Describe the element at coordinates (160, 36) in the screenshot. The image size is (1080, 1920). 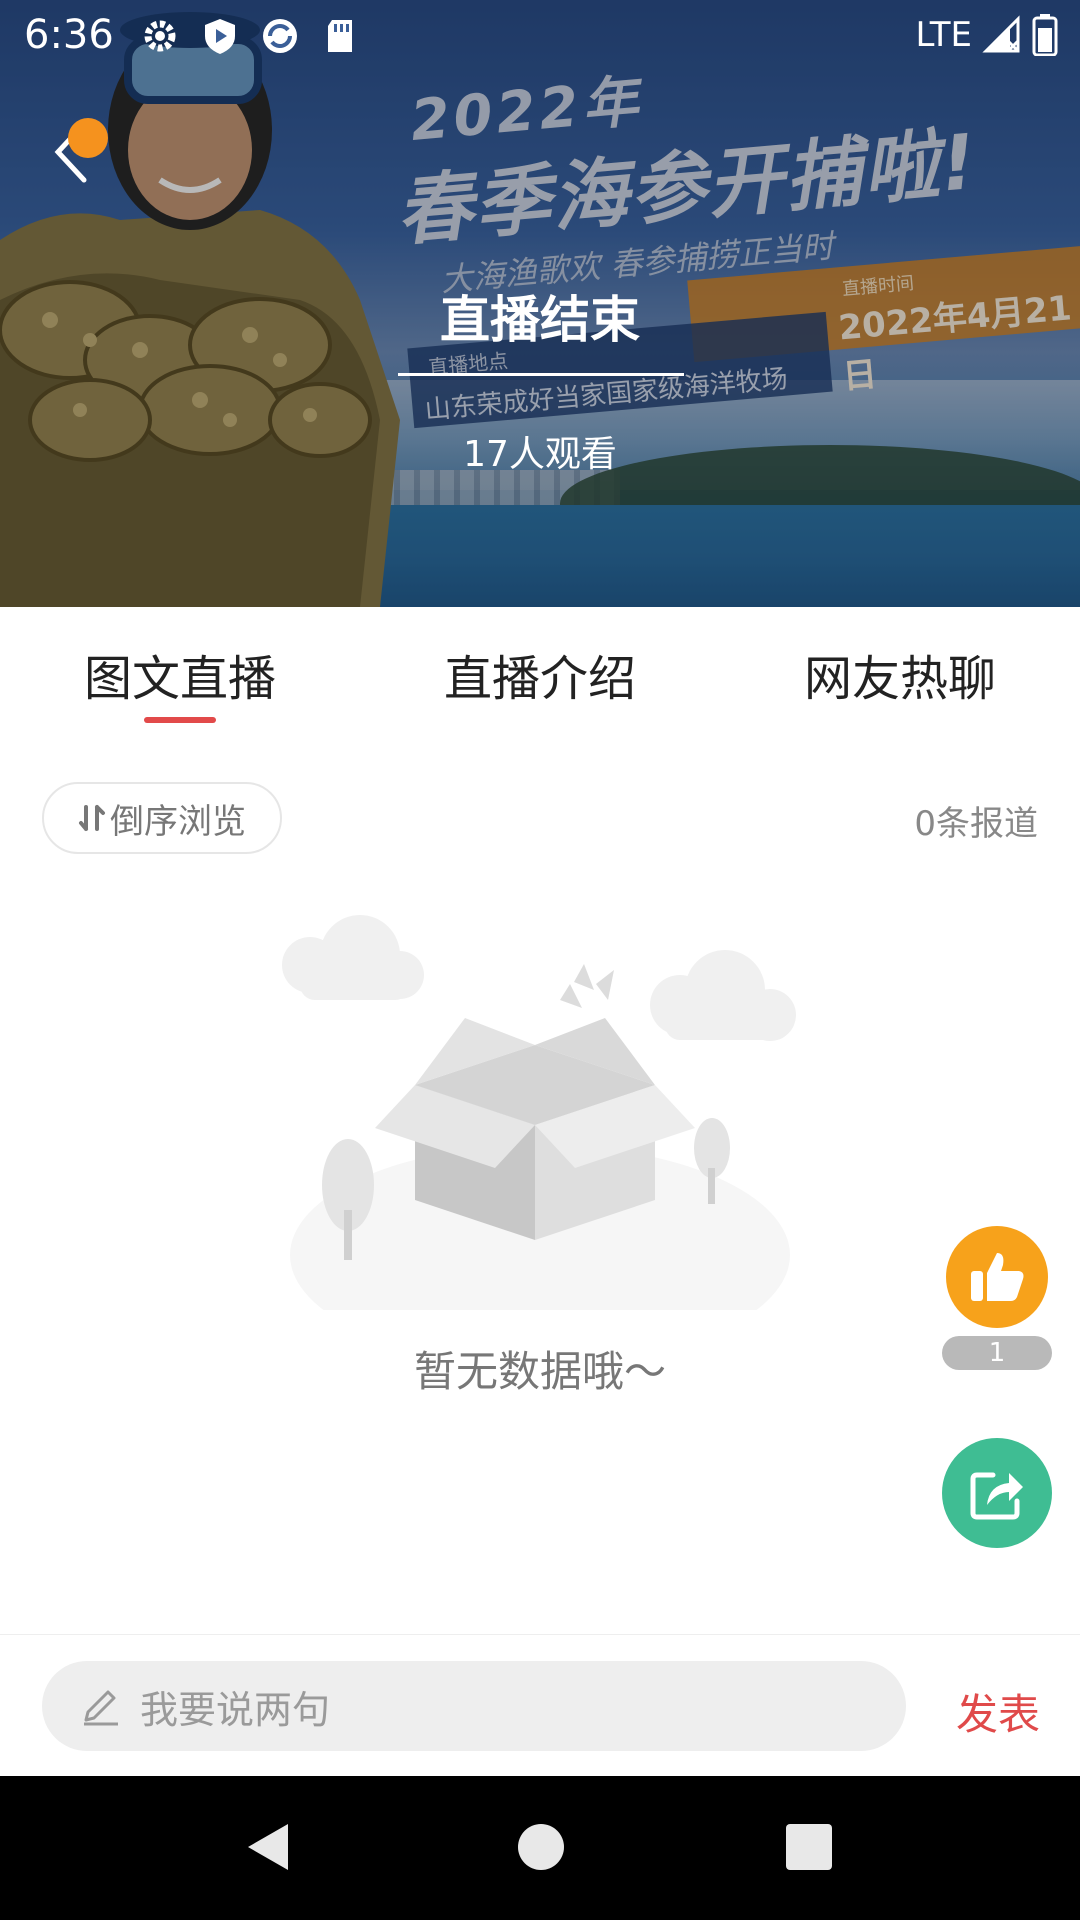
I see `gear-icon` at that location.